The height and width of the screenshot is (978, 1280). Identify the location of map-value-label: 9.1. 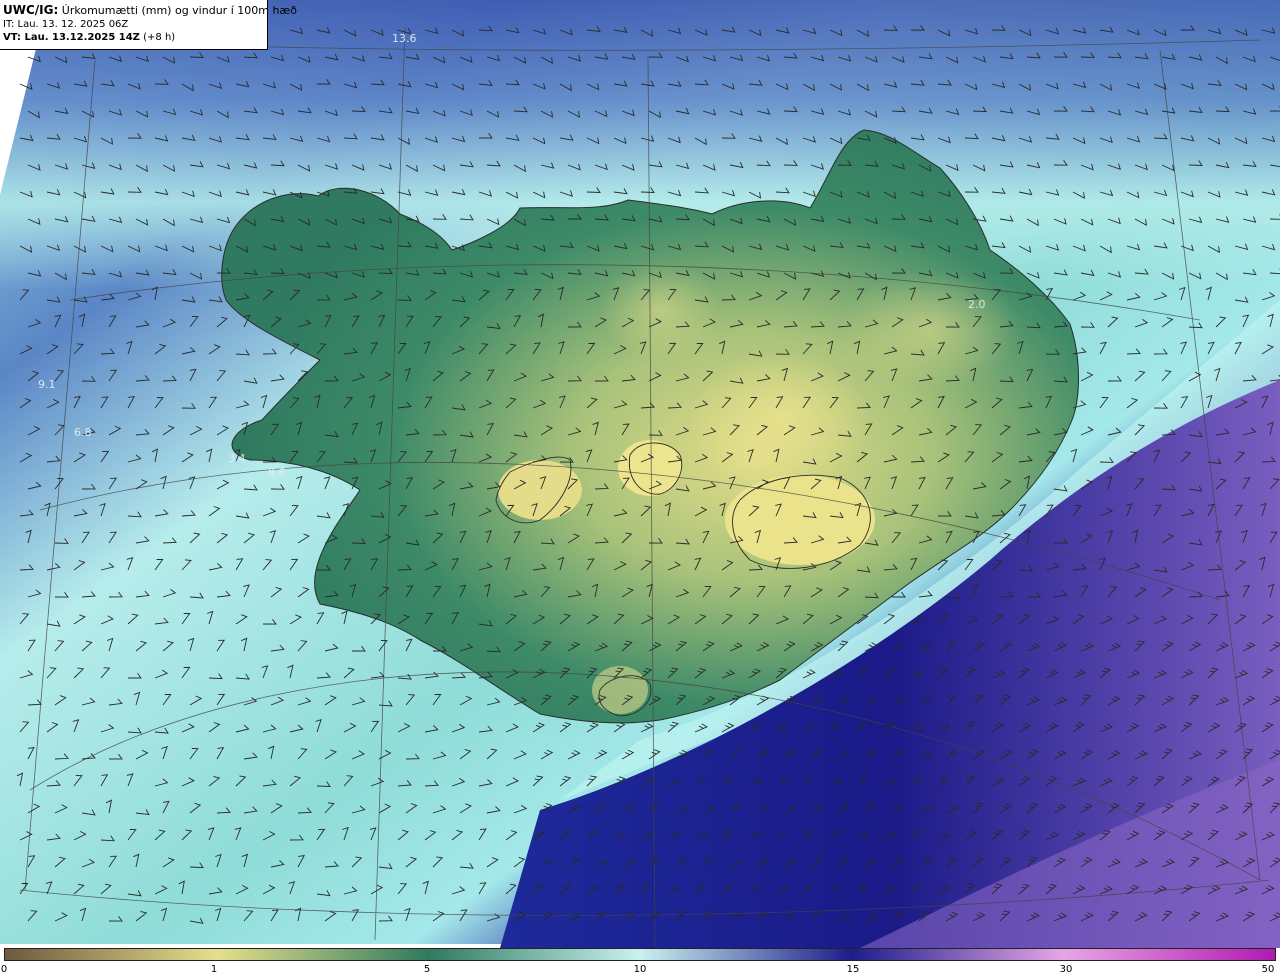
(47, 384).